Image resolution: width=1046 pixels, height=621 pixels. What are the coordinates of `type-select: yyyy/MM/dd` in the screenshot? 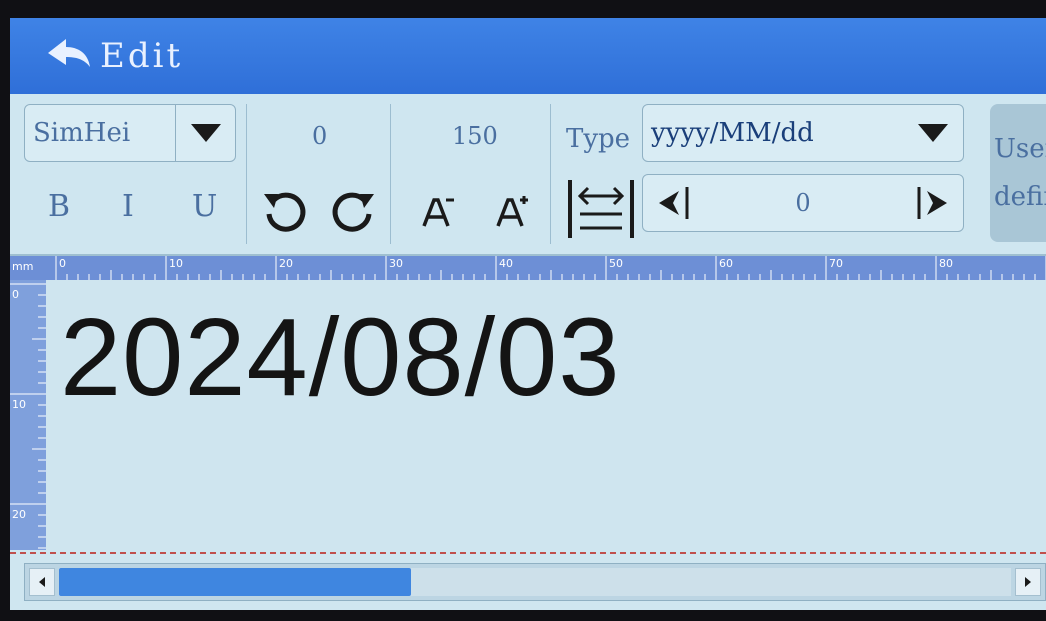 It's located at (803, 133).